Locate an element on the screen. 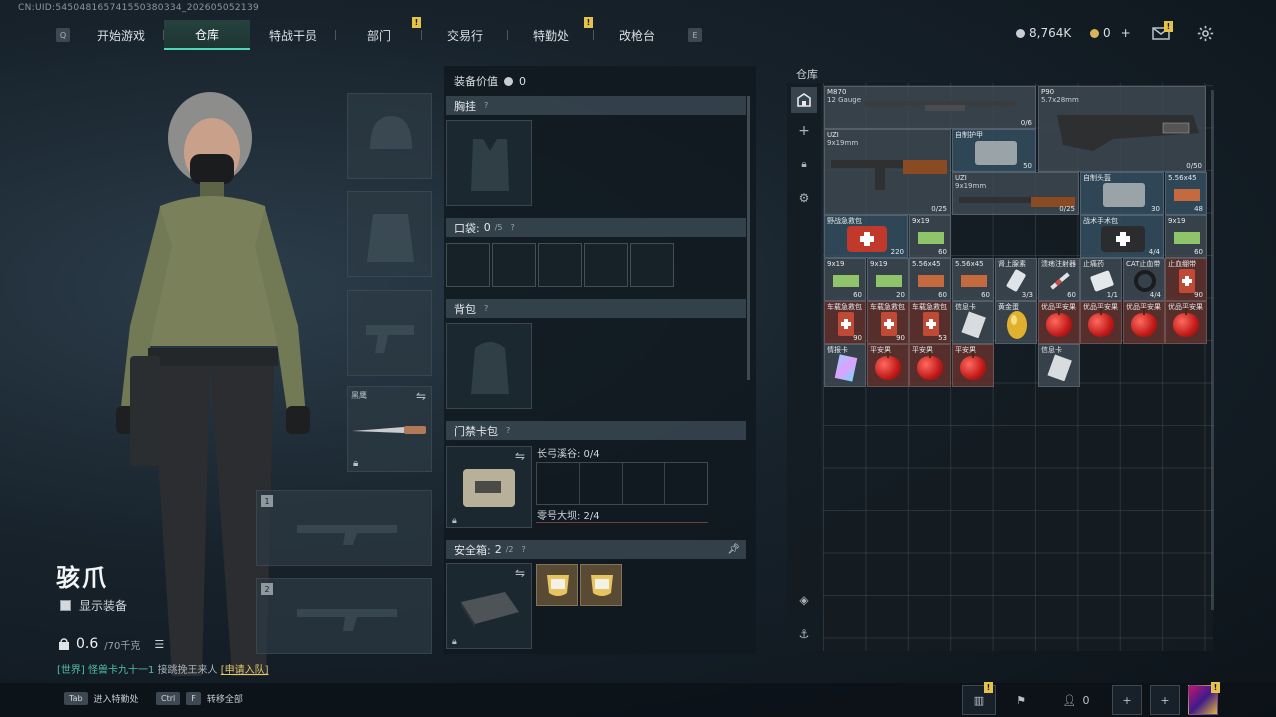 The image size is (1276, 717). warehouse-main-tab-icon is located at coordinates (804, 100).